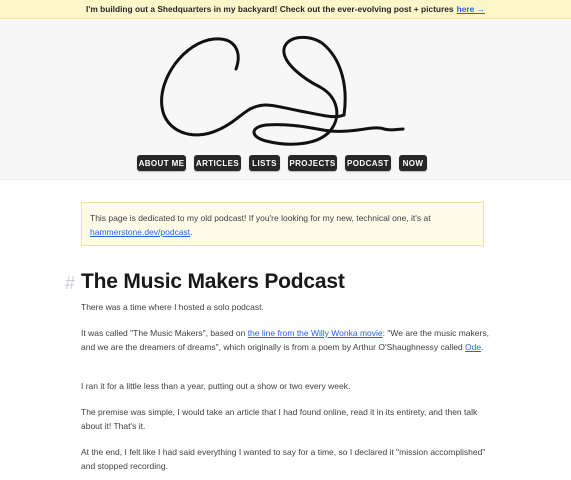 The width and height of the screenshot is (571, 480). Describe the element at coordinates (315, 333) in the screenshot. I see `willy-wonka-link: the line from the Willy Wonka movie` at that location.